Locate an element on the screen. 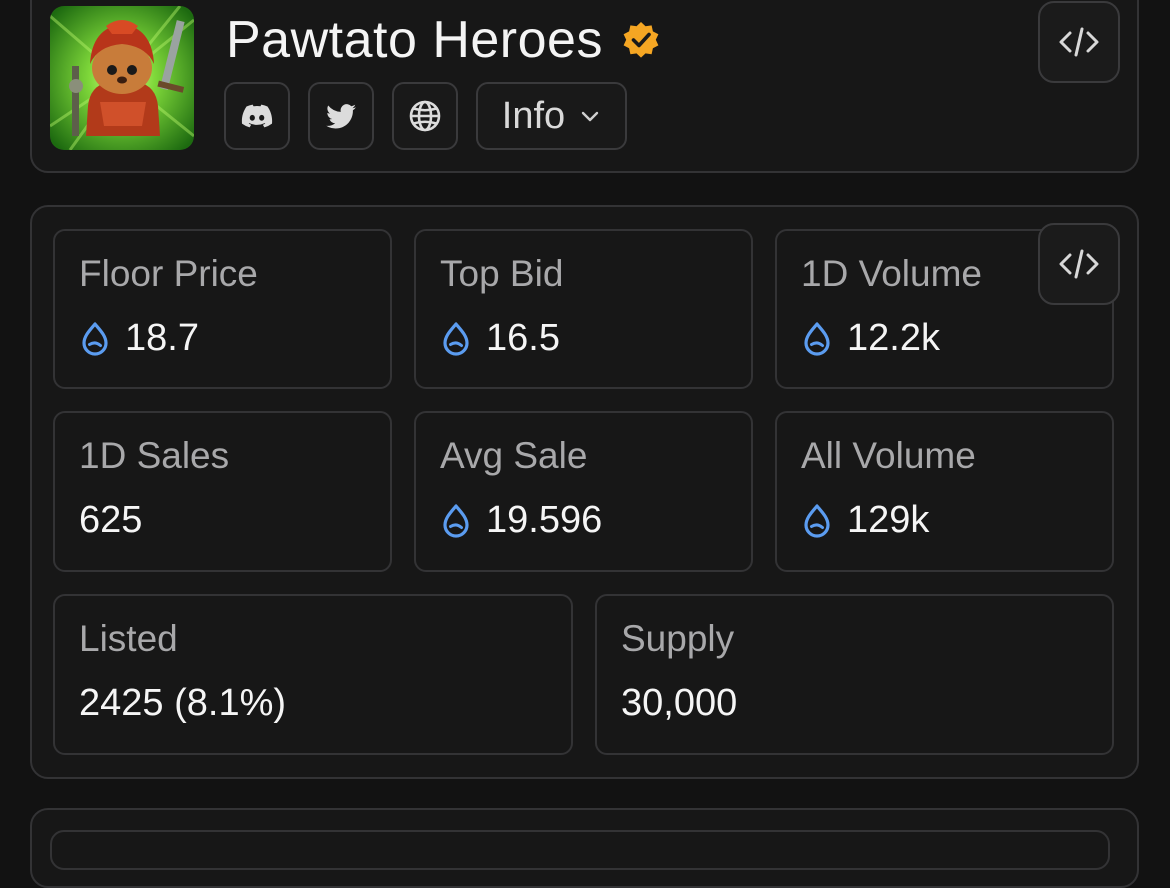 The image size is (1170, 888). verified-badge-icon is located at coordinates (641, 40).